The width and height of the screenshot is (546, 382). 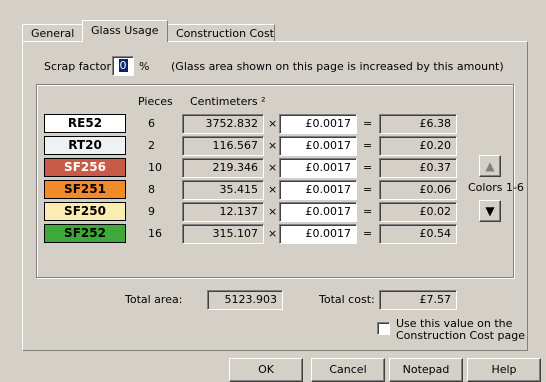 I want to click on total-cost-label: Total cost:, so click(x=347, y=299).